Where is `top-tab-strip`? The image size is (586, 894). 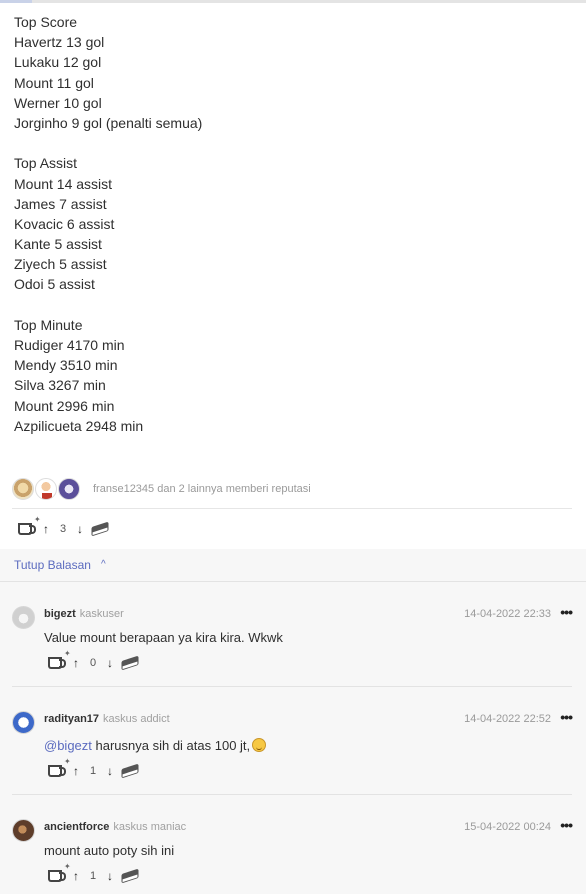
top-tab-strip is located at coordinates (293, 1).